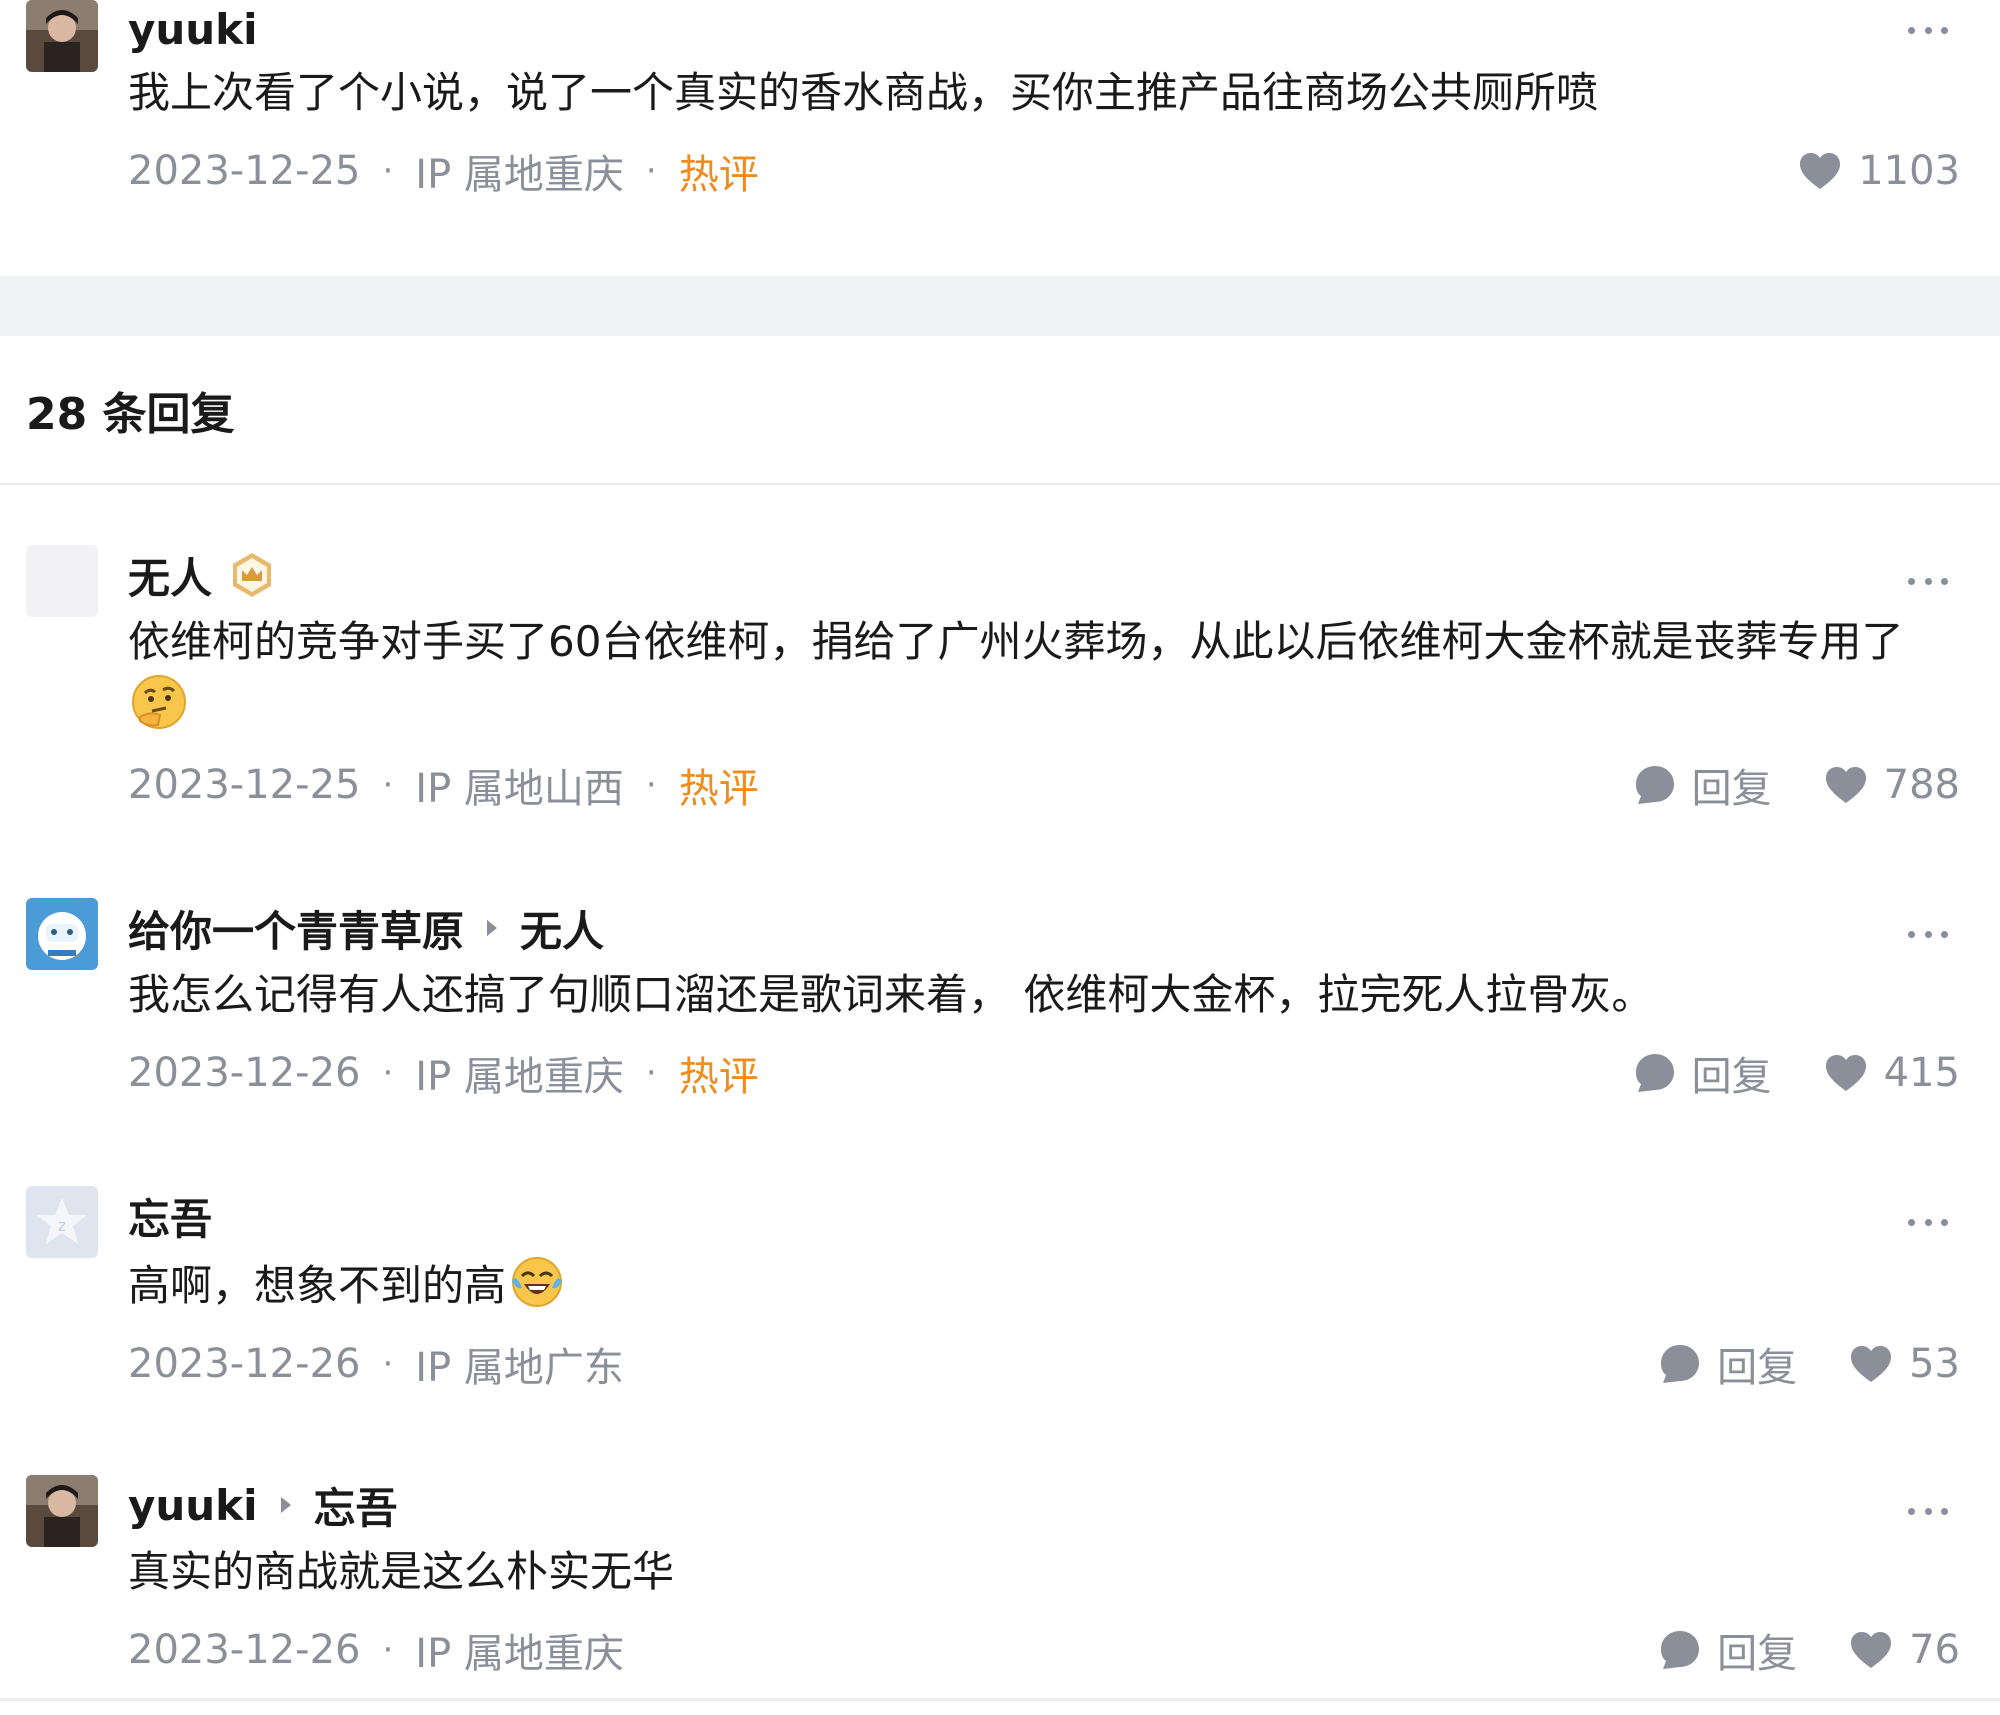 The image size is (2000, 1715). Describe the element at coordinates (1809, 1364) in the screenshot. I see `comment-actions: 回复 53` at that location.